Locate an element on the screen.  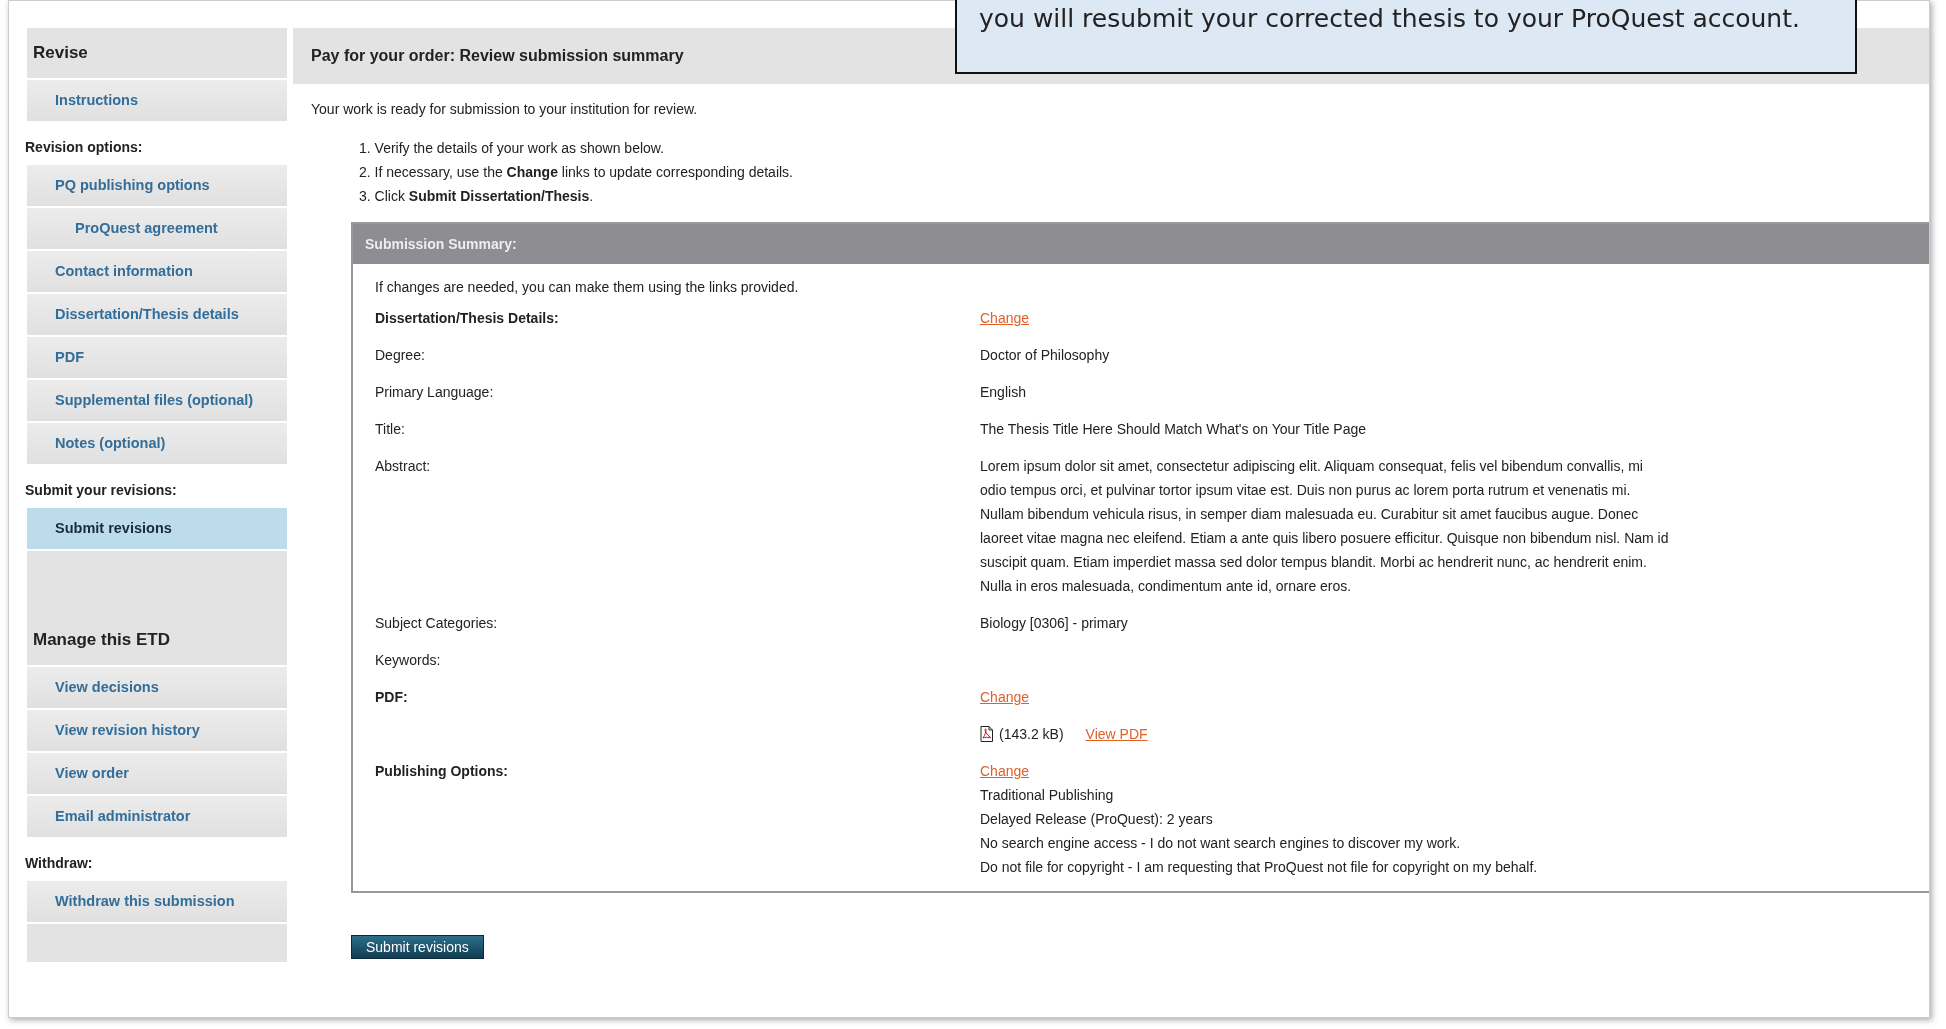
field-label: Dissertation/Thesis Details: is located at coordinates (467, 318).